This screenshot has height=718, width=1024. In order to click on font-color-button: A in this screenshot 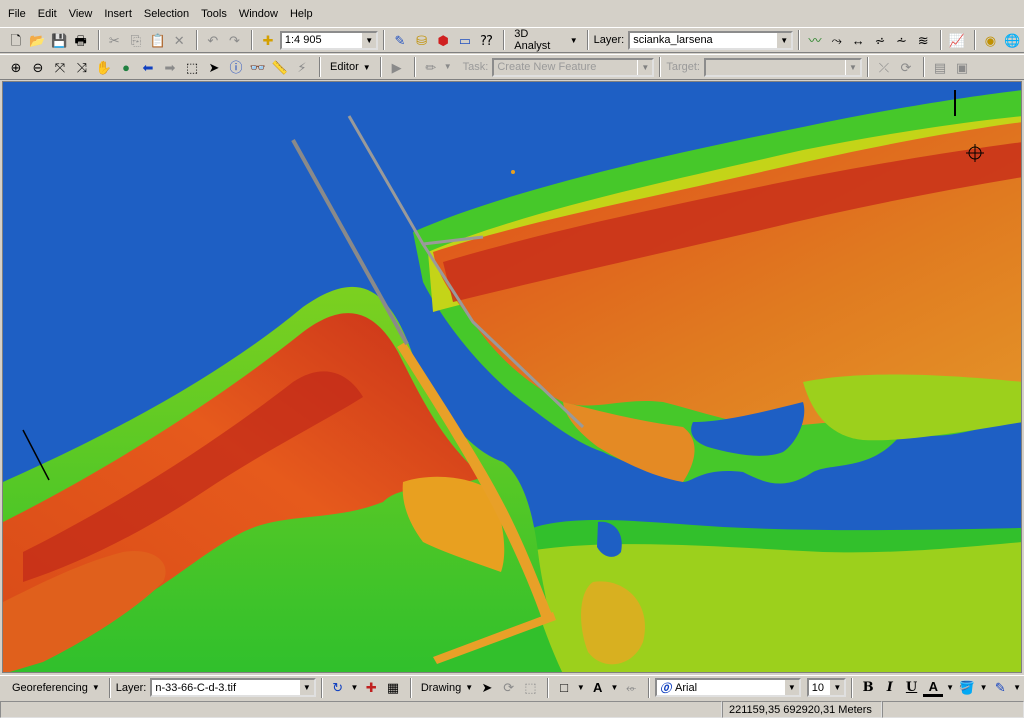, I will do `click(933, 688)`.